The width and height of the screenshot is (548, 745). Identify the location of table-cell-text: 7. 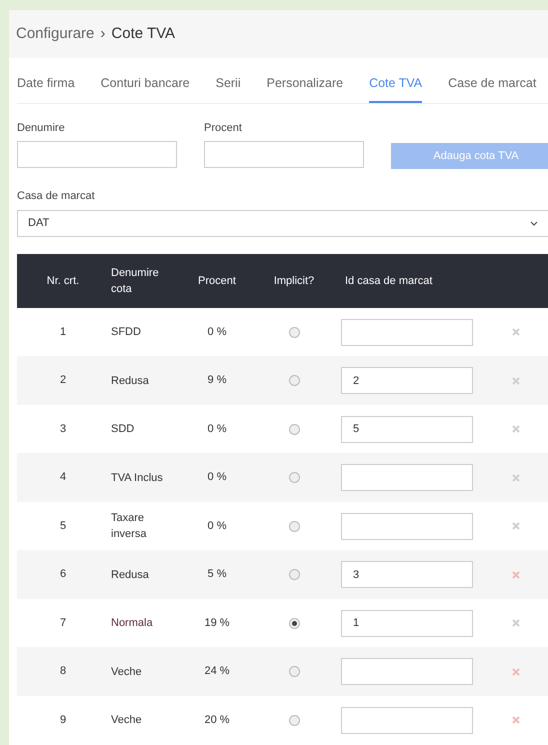
(63, 623).